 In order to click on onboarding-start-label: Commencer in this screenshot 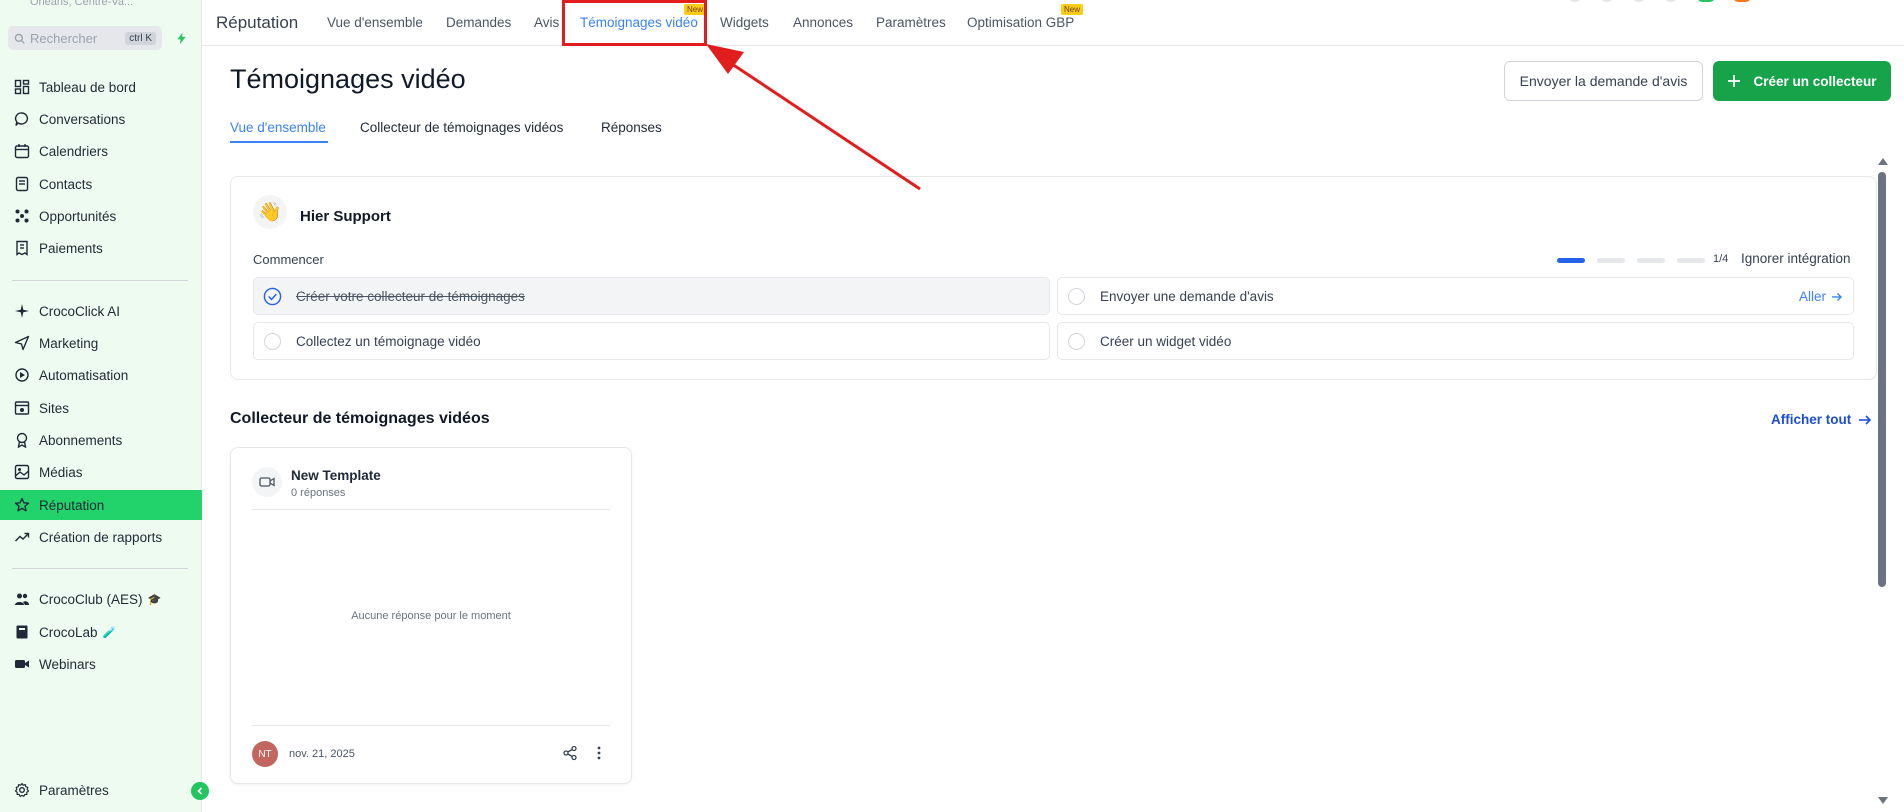, I will do `click(288, 259)`.